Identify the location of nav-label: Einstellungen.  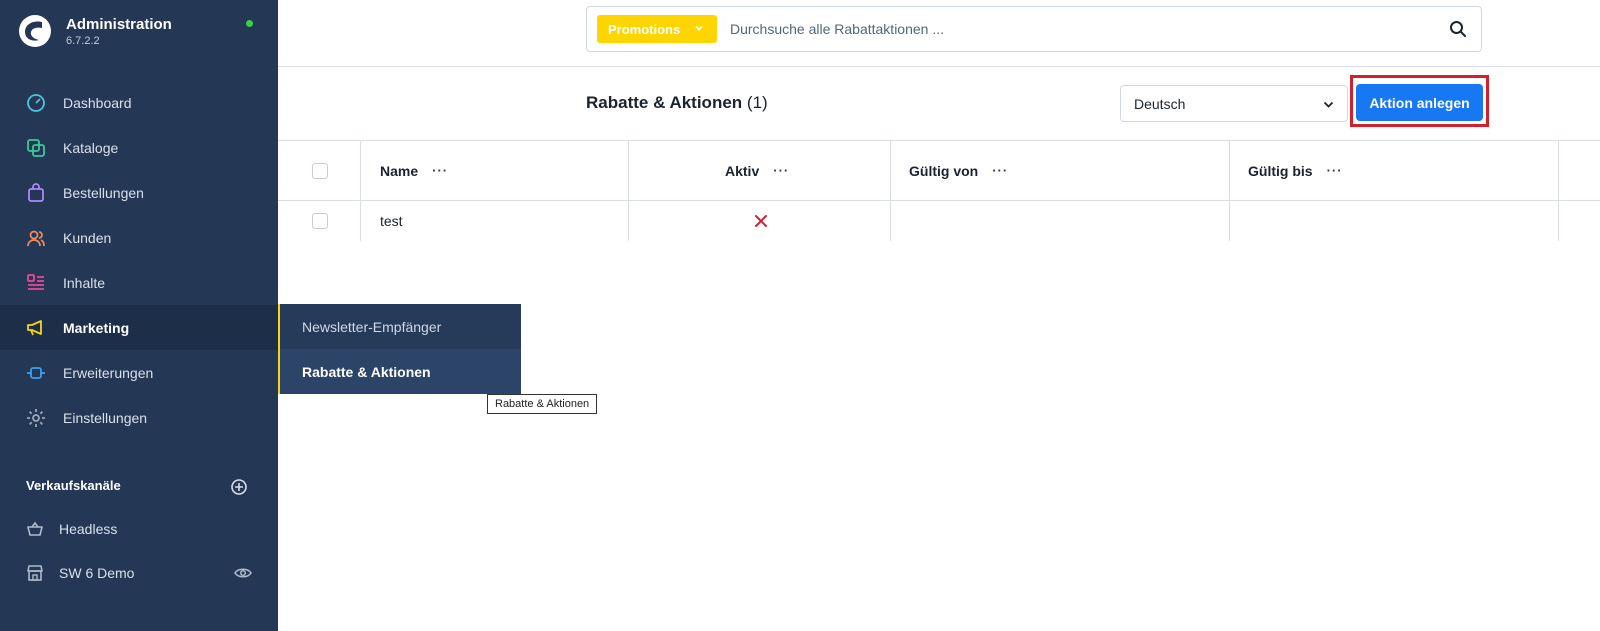
(105, 417).